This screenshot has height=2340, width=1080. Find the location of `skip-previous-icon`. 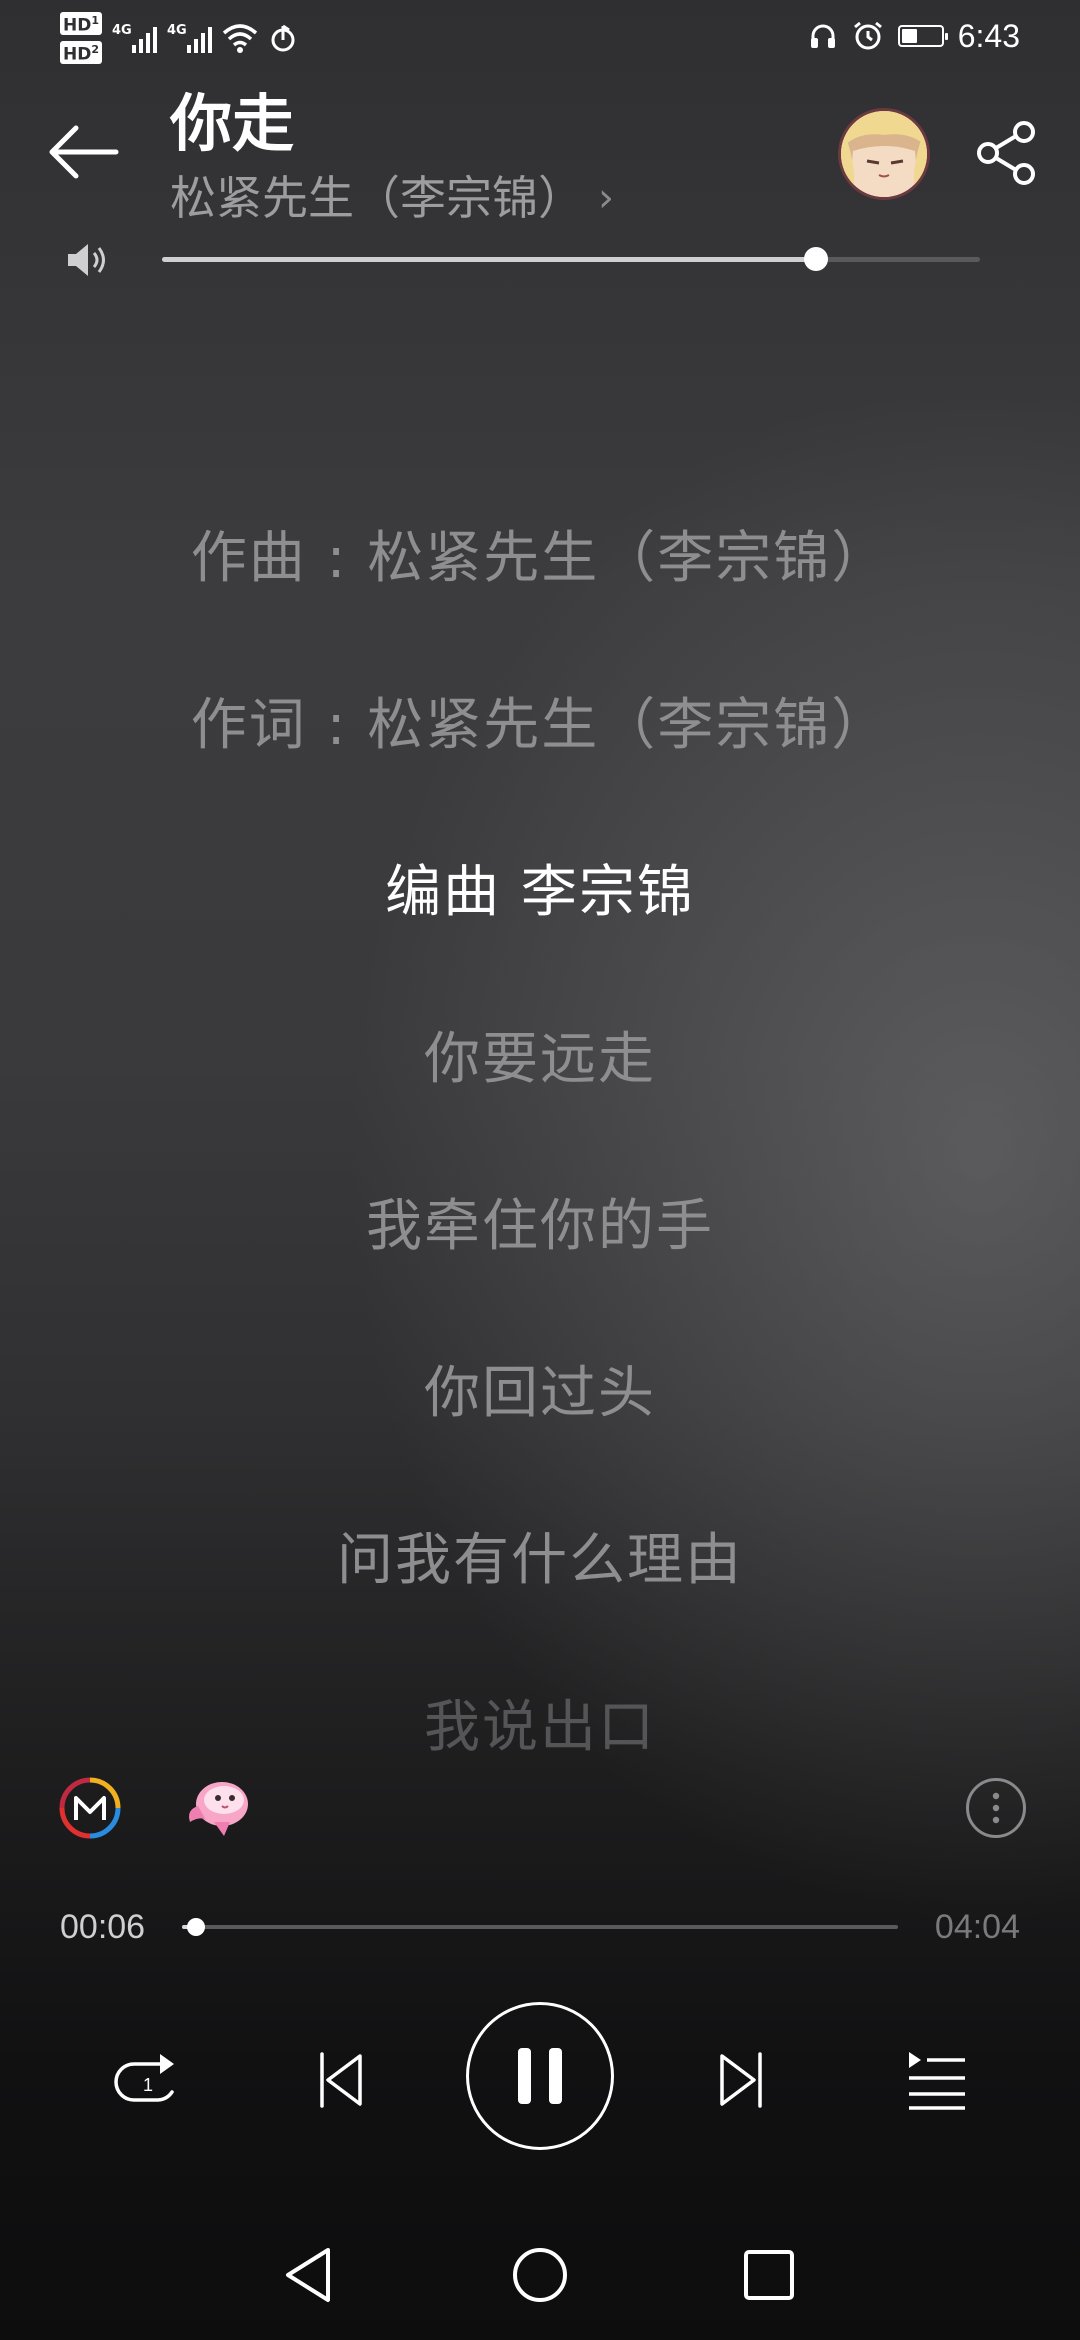

skip-previous-icon is located at coordinates (341, 2080).